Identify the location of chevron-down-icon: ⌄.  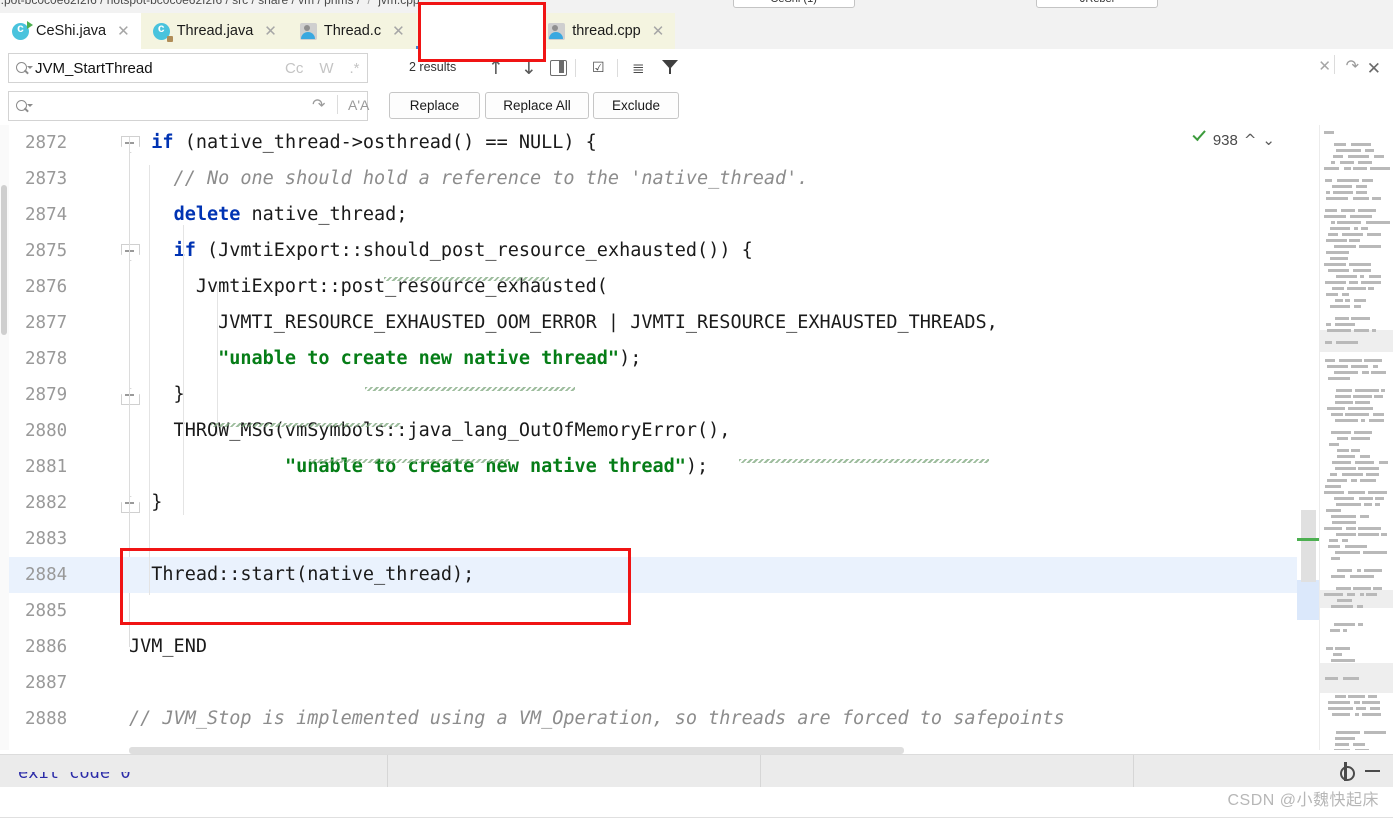
(1268, 140).